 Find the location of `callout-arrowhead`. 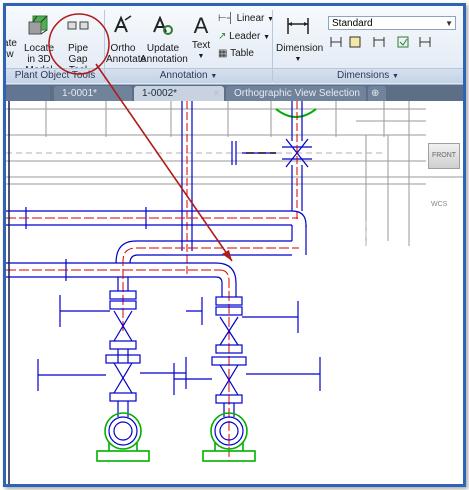

callout-arrowhead is located at coordinates (227, 255).